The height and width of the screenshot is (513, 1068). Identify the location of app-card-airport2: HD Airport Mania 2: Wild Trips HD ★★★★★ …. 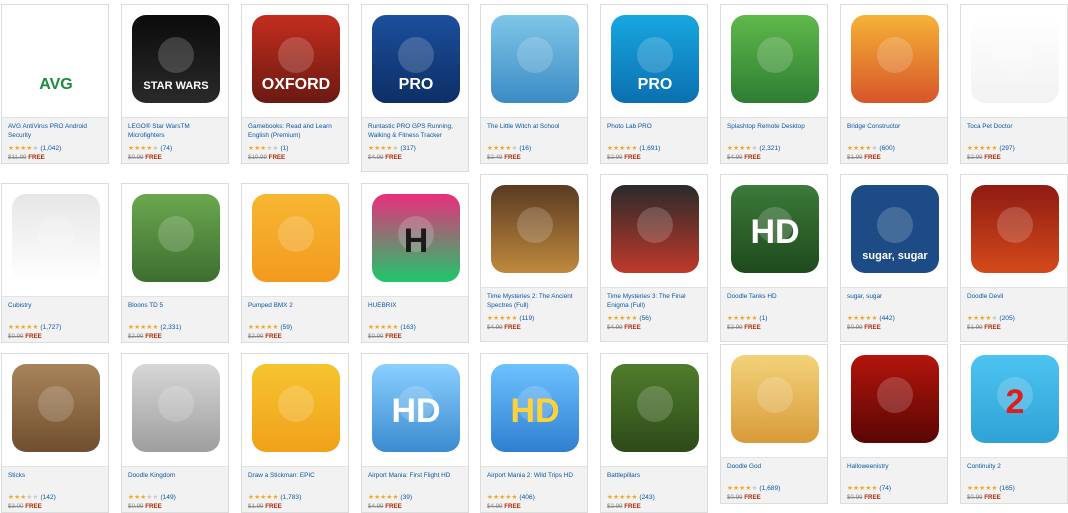
(534, 433).